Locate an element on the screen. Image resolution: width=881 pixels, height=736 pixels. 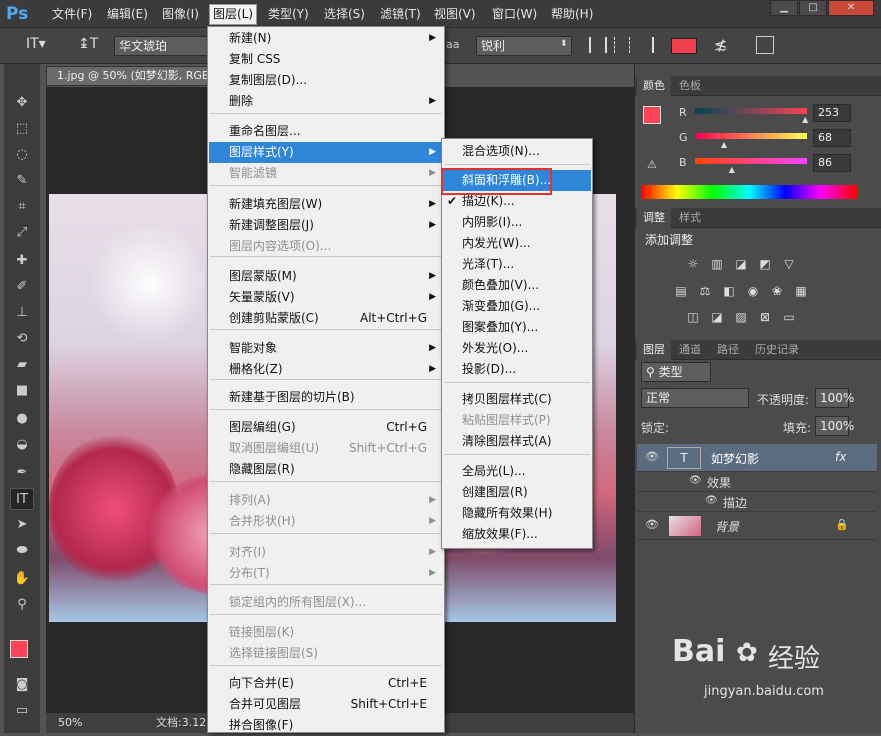
layer-menu-item: 创建剪贴蒙版(C) Alt+Ctrl+G is located at coordinates (326, 318).